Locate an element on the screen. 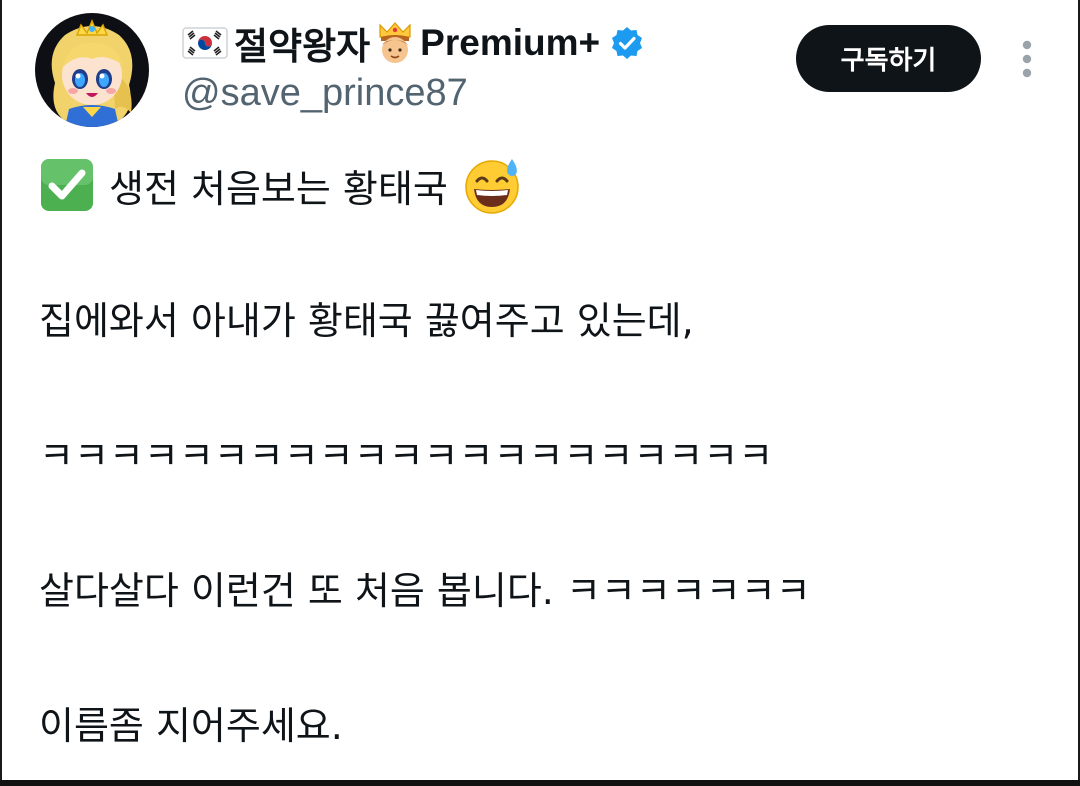 This screenshot has height=786, width=1080. verified-badge-icon is located at coordinates (627, 43).